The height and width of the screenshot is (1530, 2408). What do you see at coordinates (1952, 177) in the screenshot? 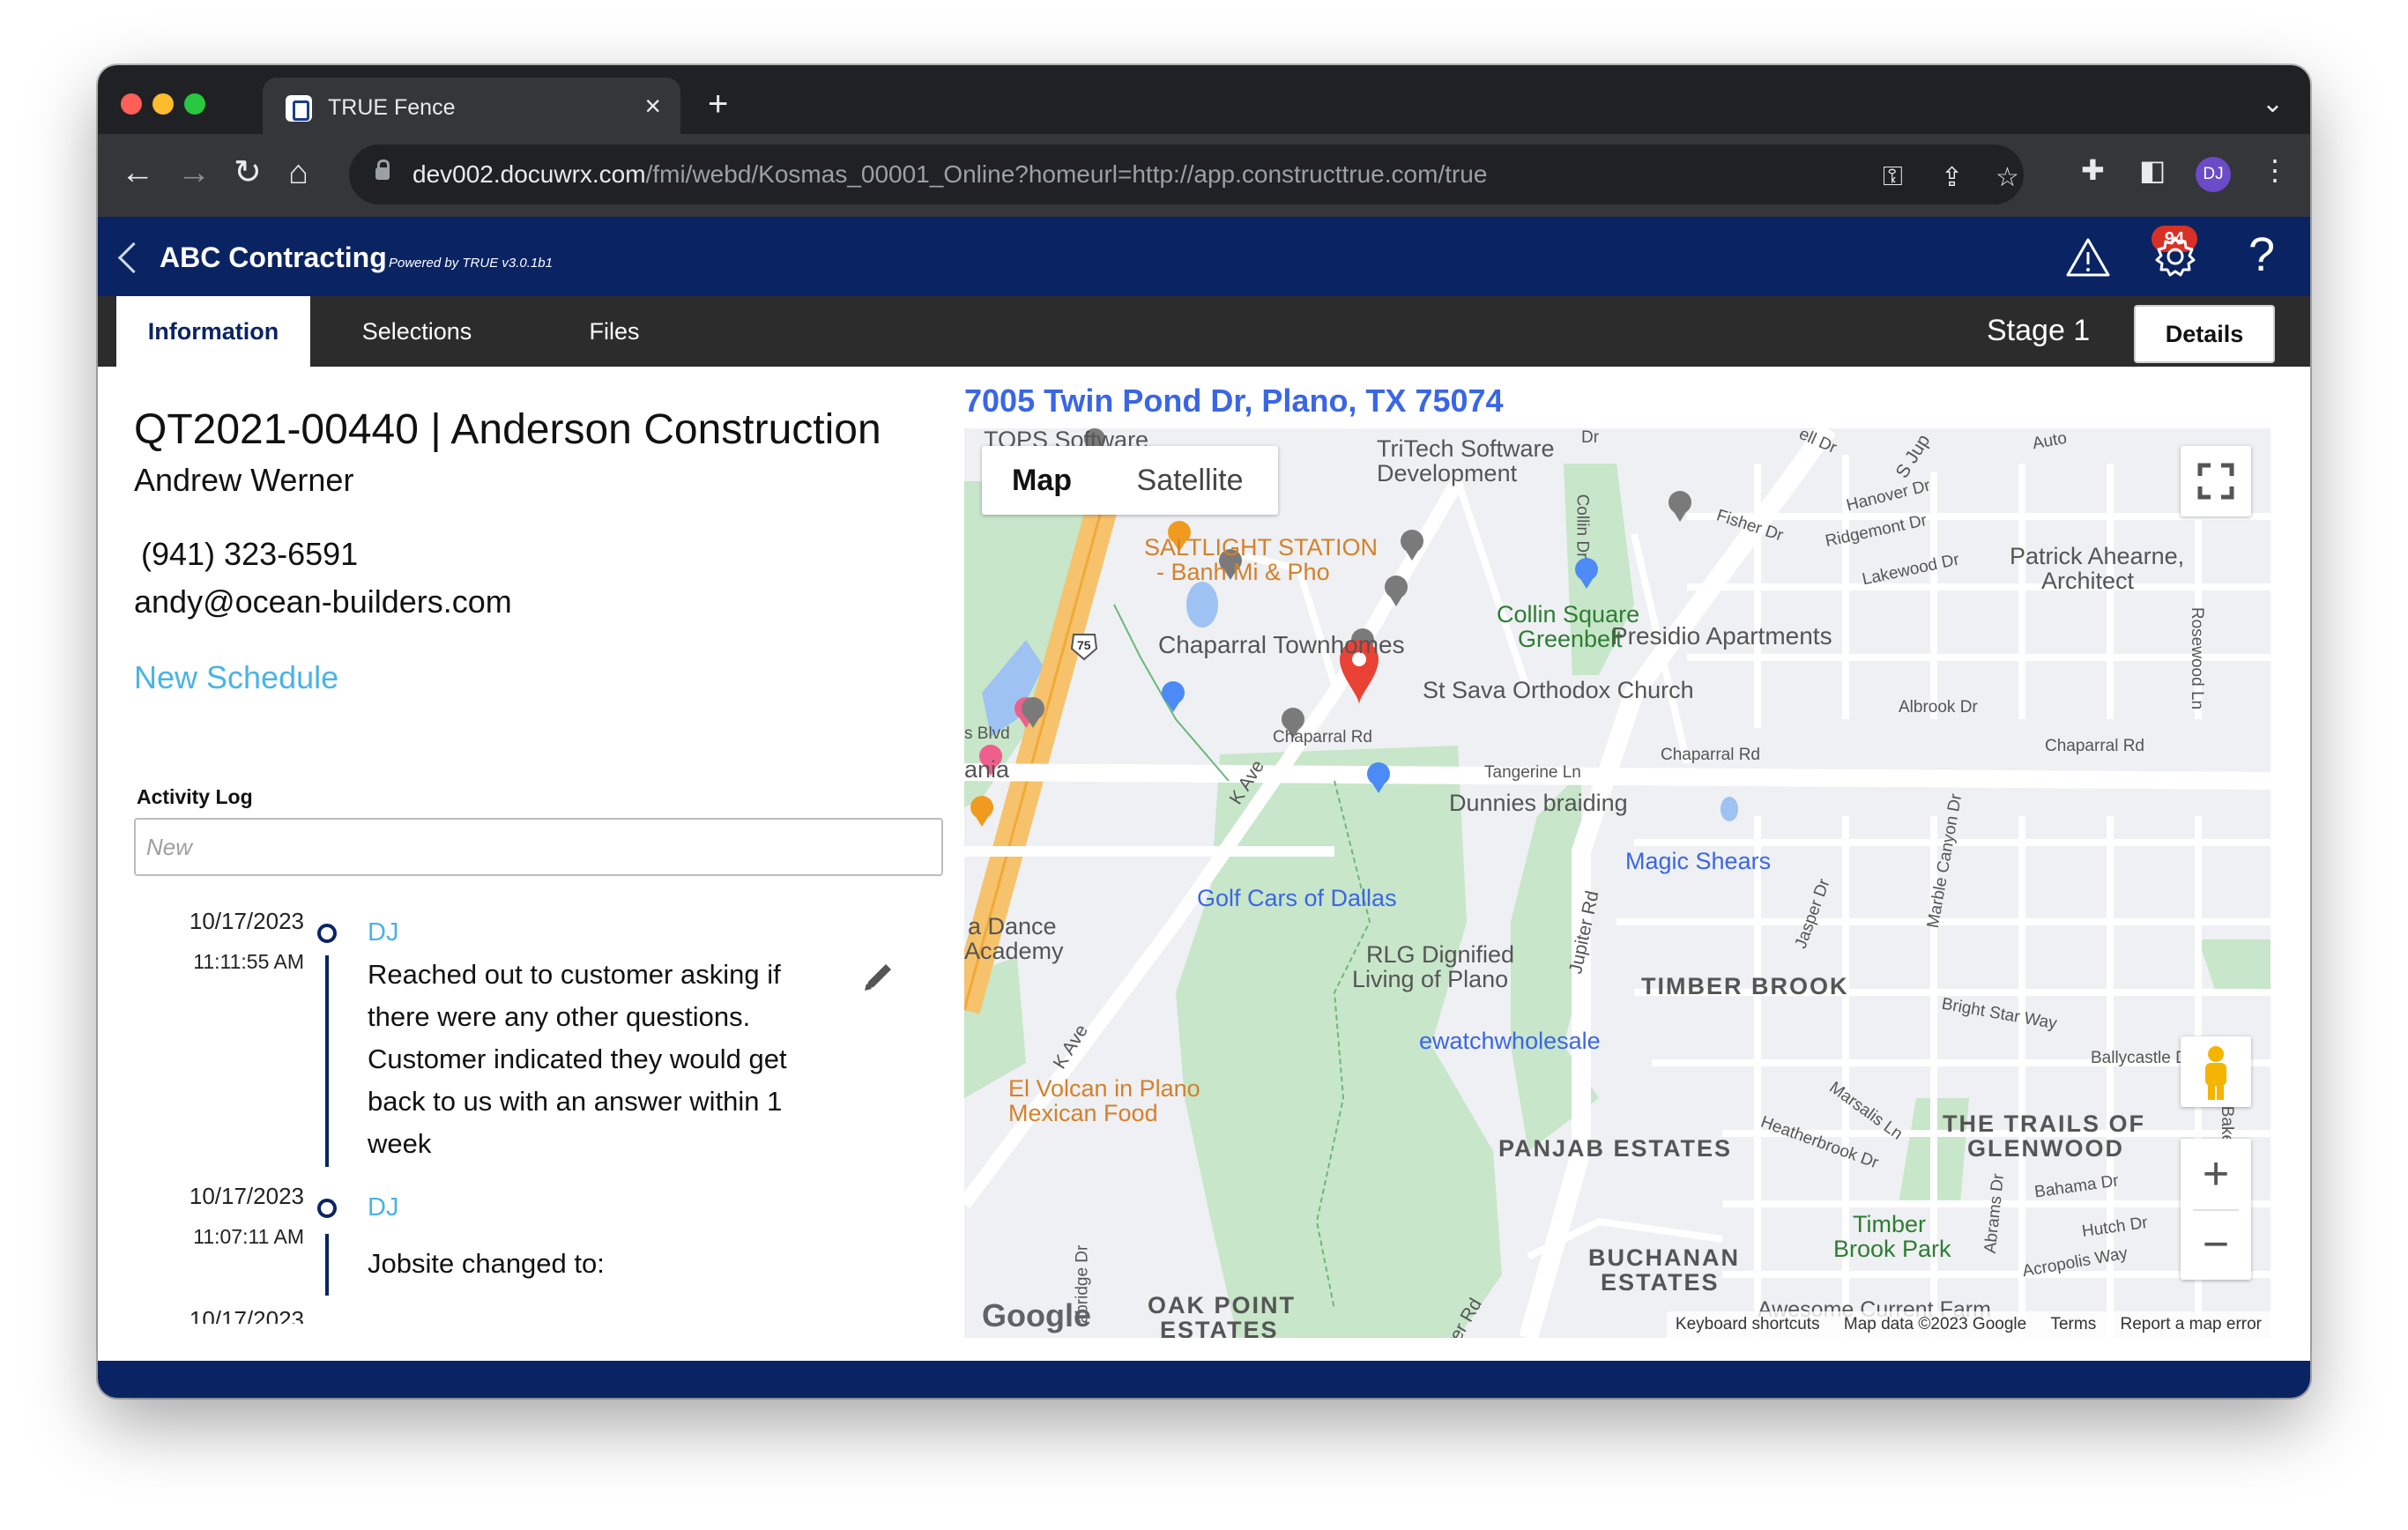
I see `share-icon: ⇪` at bounding box center [1952, 177].